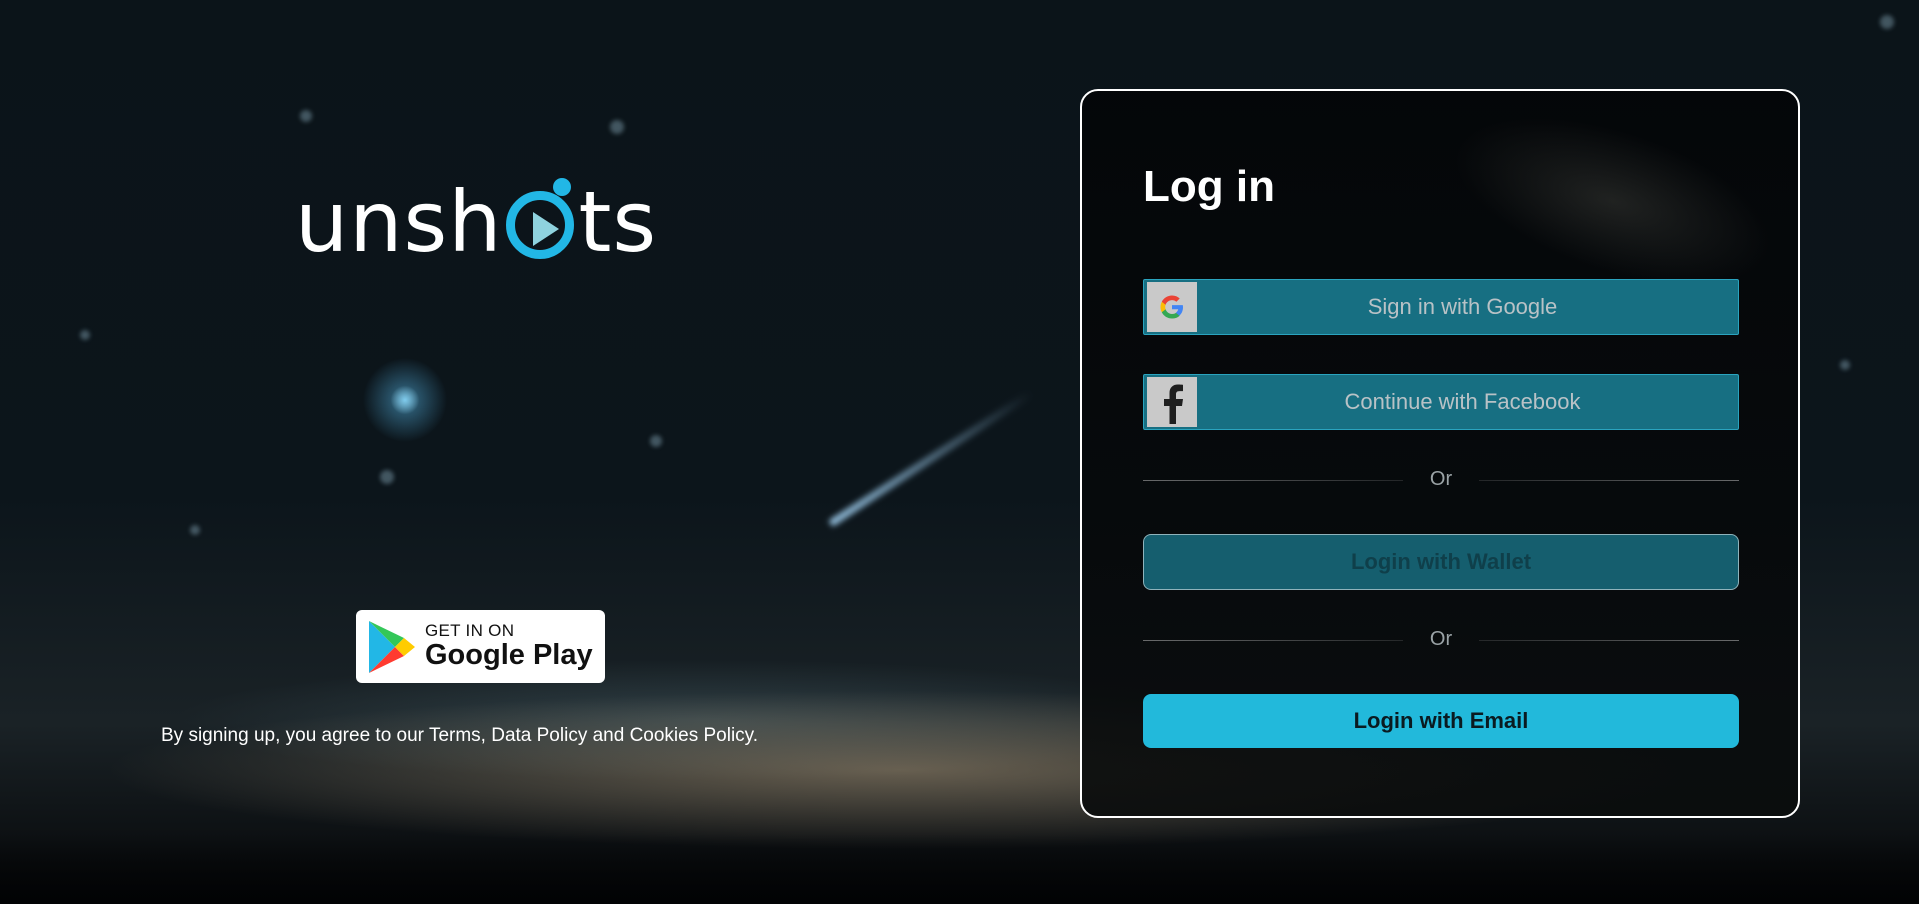 This screenshot has width=1919, height=904. I want to click on google-play-icon, so click(392, 646).